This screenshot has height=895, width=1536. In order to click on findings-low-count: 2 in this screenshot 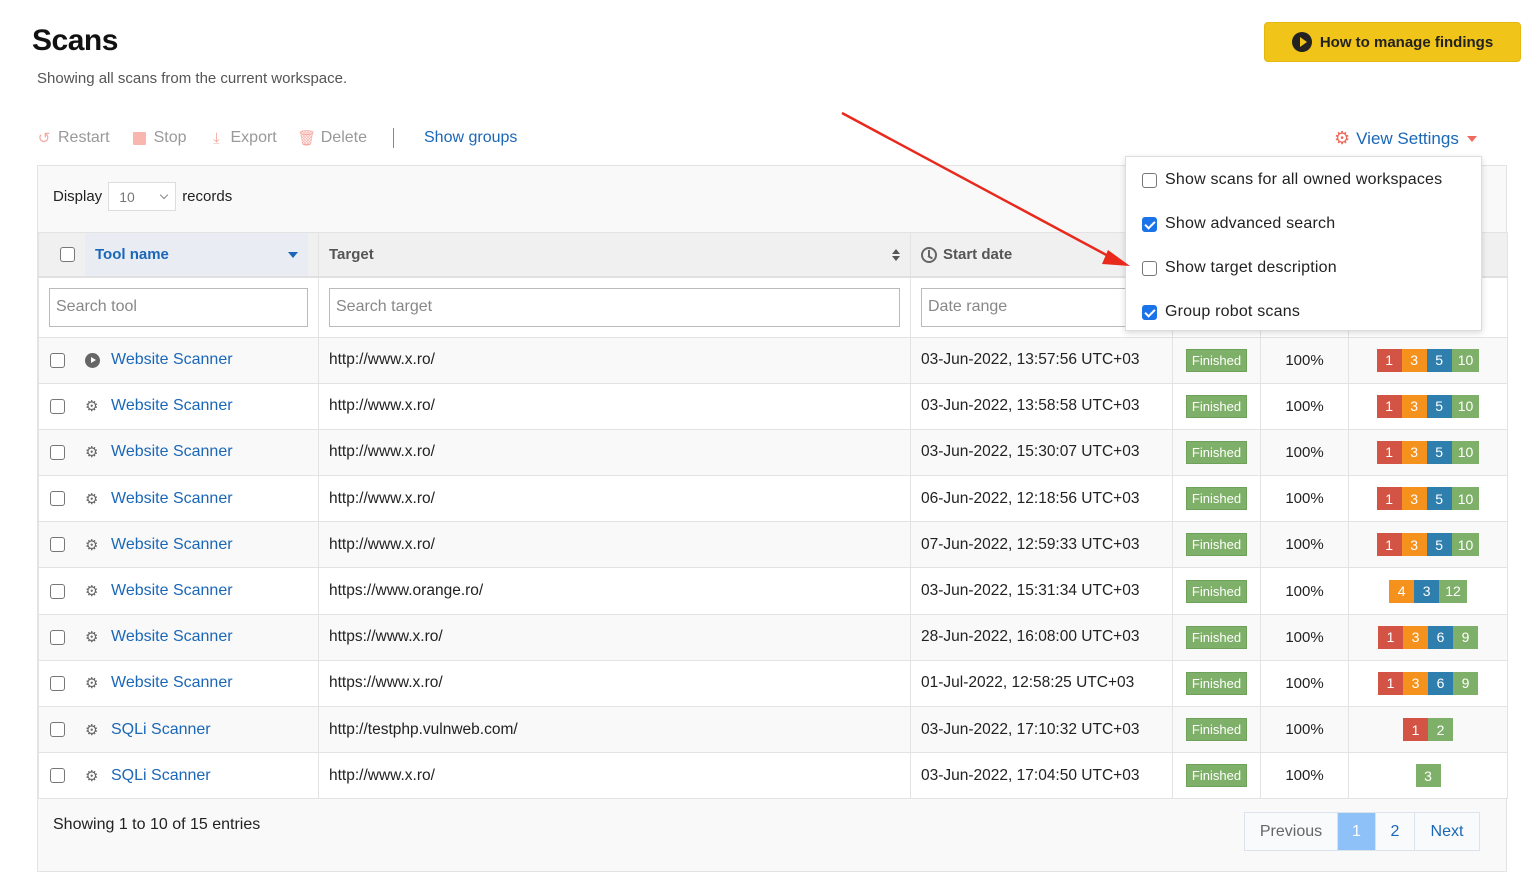, I will do `click(1440, 730)`.